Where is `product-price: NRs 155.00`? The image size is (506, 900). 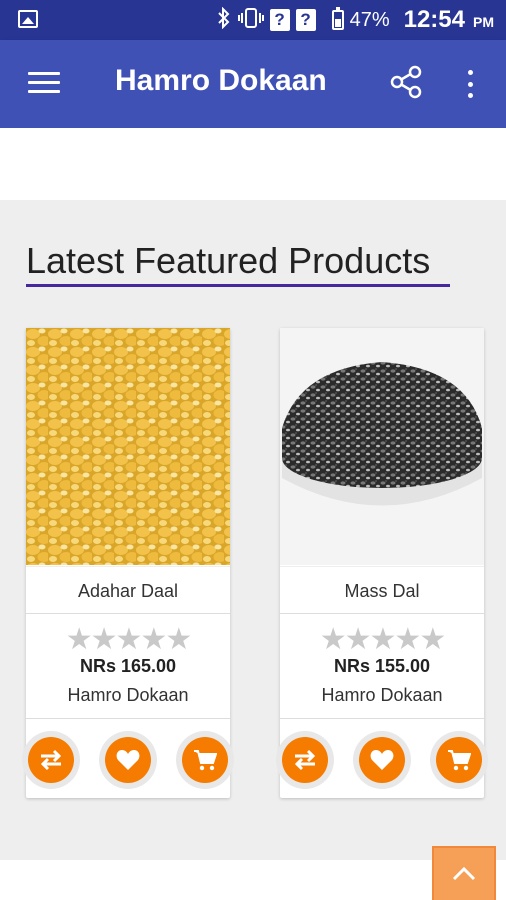
product-price: NRs 155.00 is located at coordinates (382, 666).